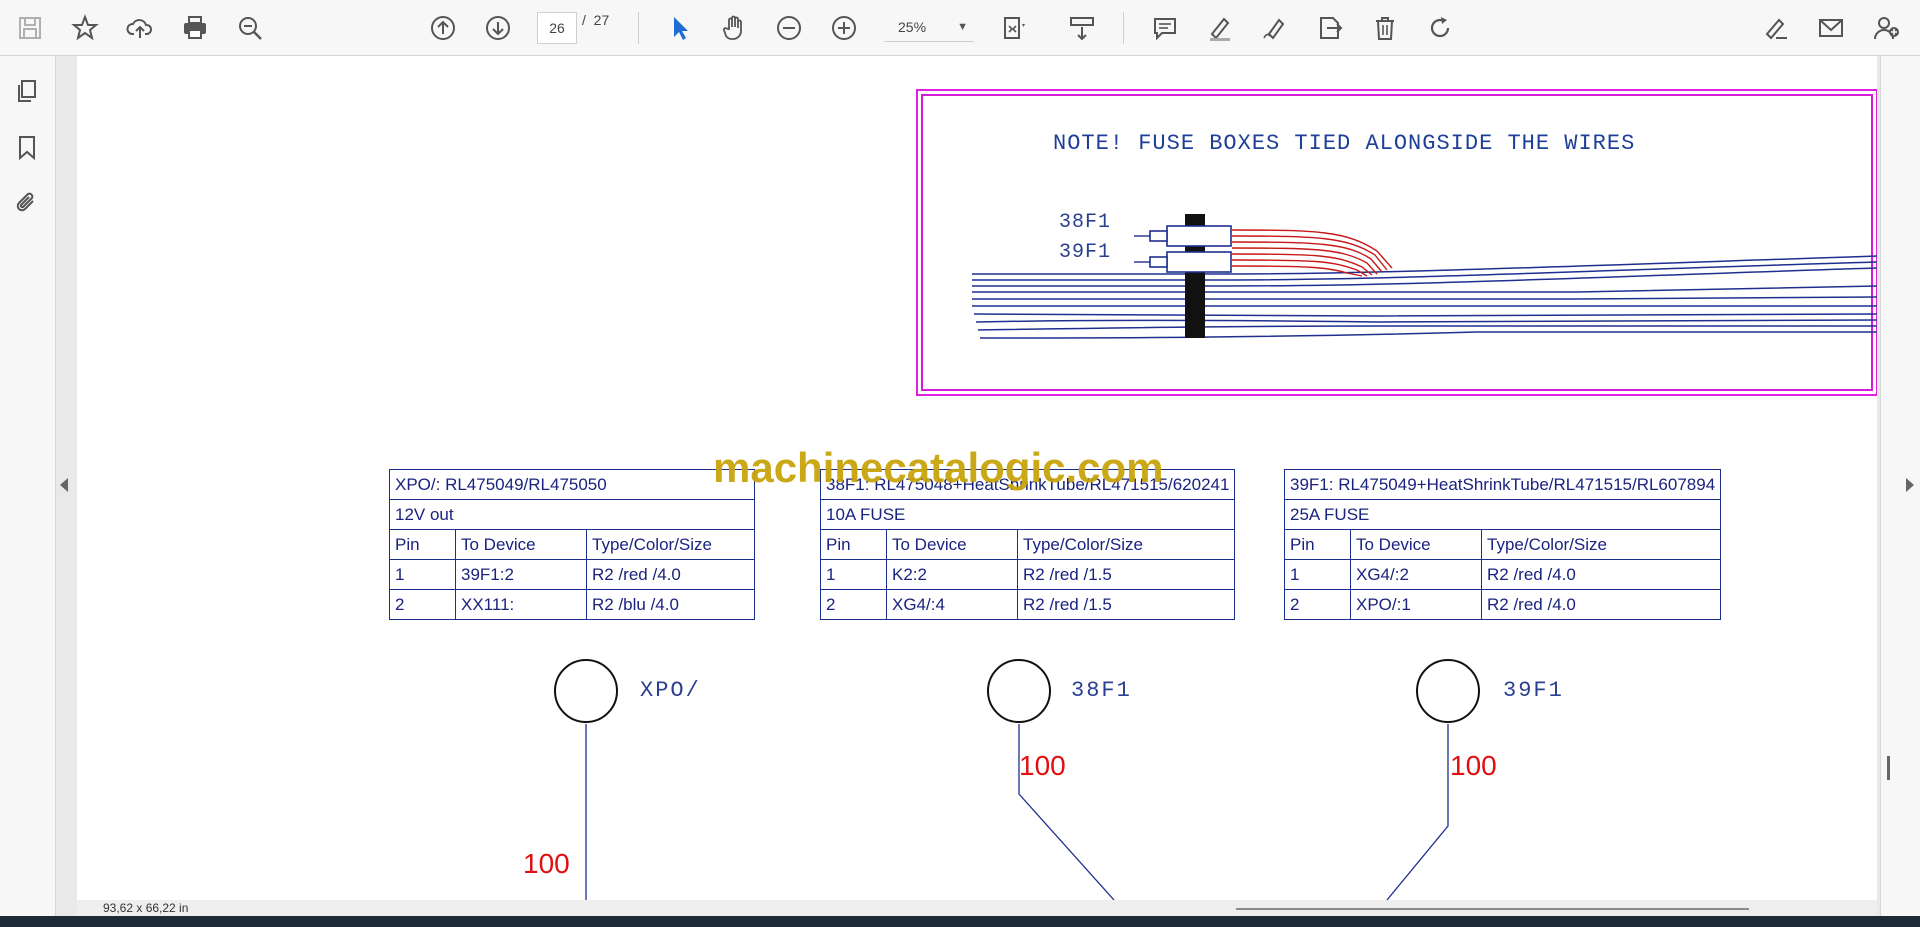 The width and height of the screenshot is (1920, 927). Describe the element at coordinates (586, 691) in the screenshot. I see `connector-symbol` at that location.